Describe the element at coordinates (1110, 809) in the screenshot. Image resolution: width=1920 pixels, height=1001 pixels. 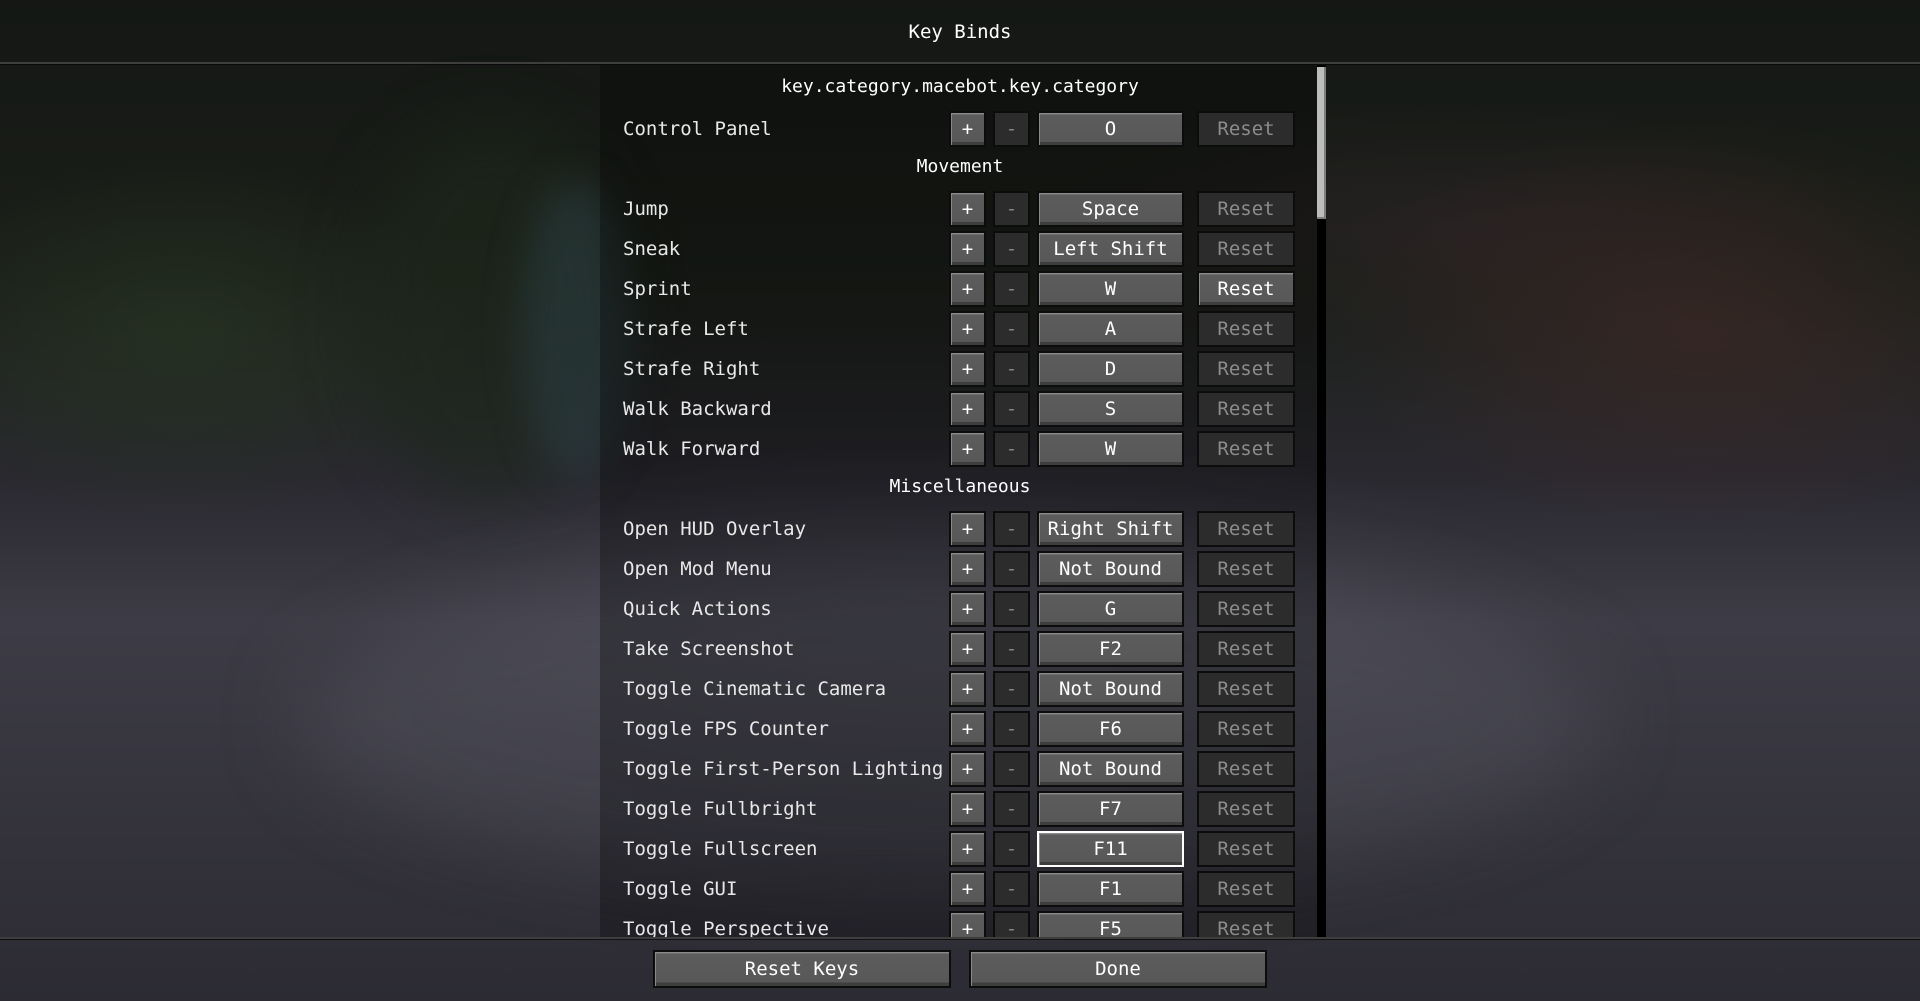
I see `key-binding-button: F7` at that location.